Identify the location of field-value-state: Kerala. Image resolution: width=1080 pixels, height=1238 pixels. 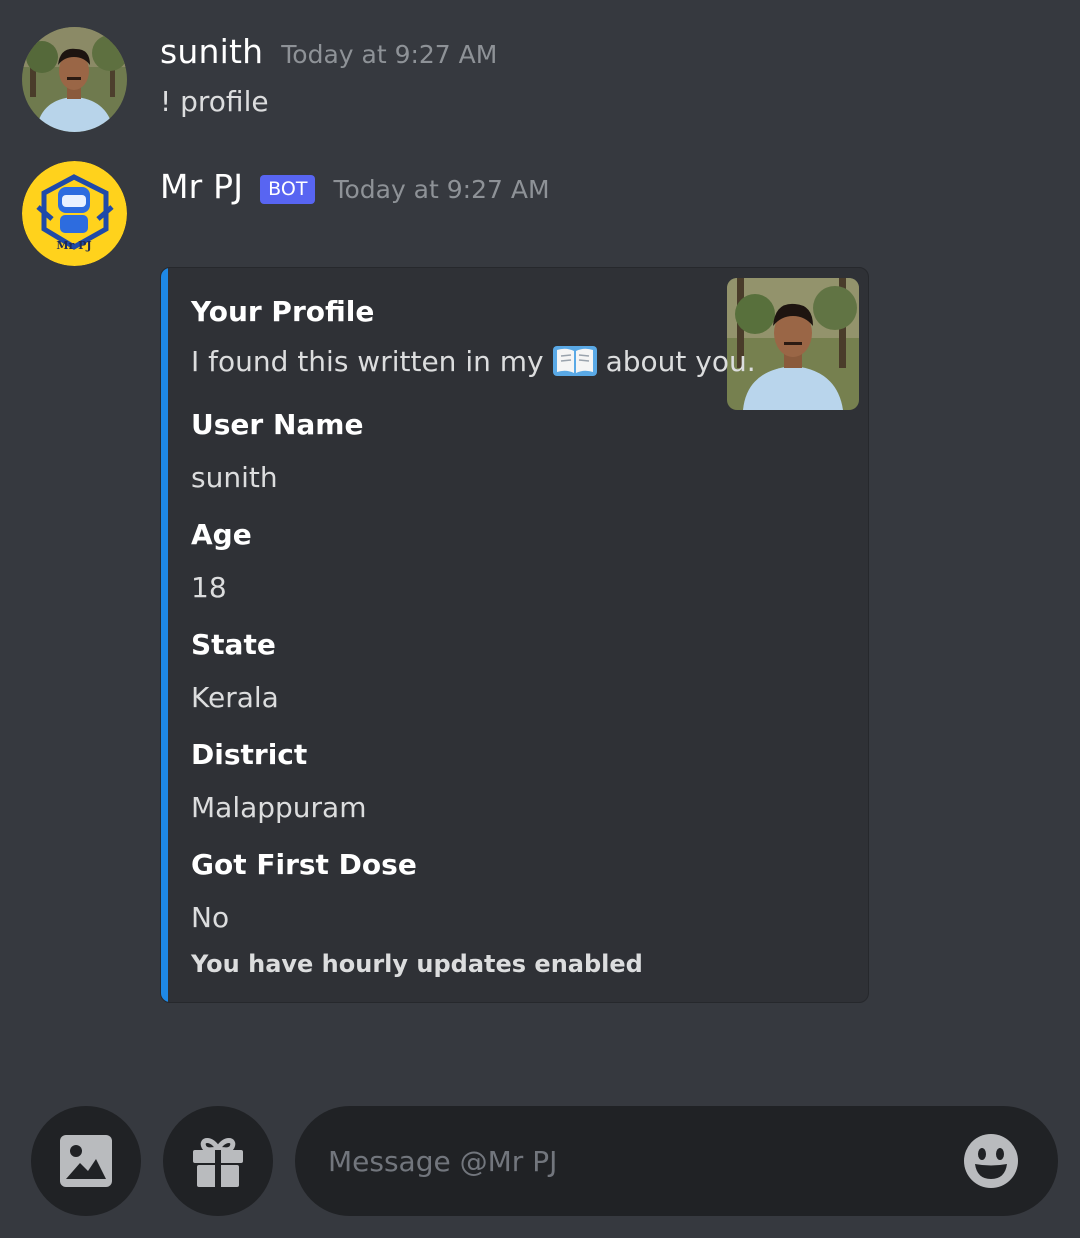
(235, 697).